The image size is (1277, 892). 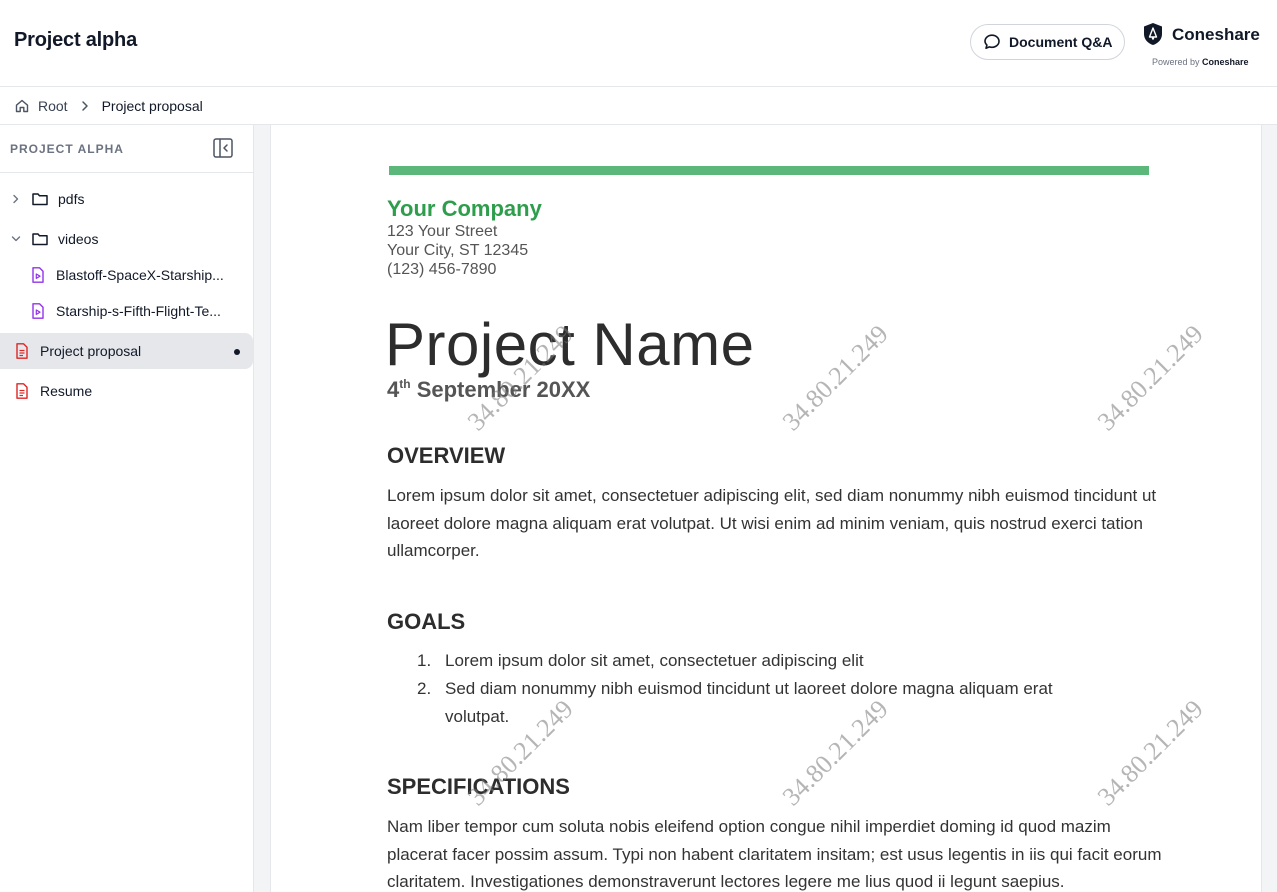 What do you see at coordinates (1202, 47) in the screenshot?
I see `brand: Coneshare Powered by Coneshare` at bounding box center [1202, 47].